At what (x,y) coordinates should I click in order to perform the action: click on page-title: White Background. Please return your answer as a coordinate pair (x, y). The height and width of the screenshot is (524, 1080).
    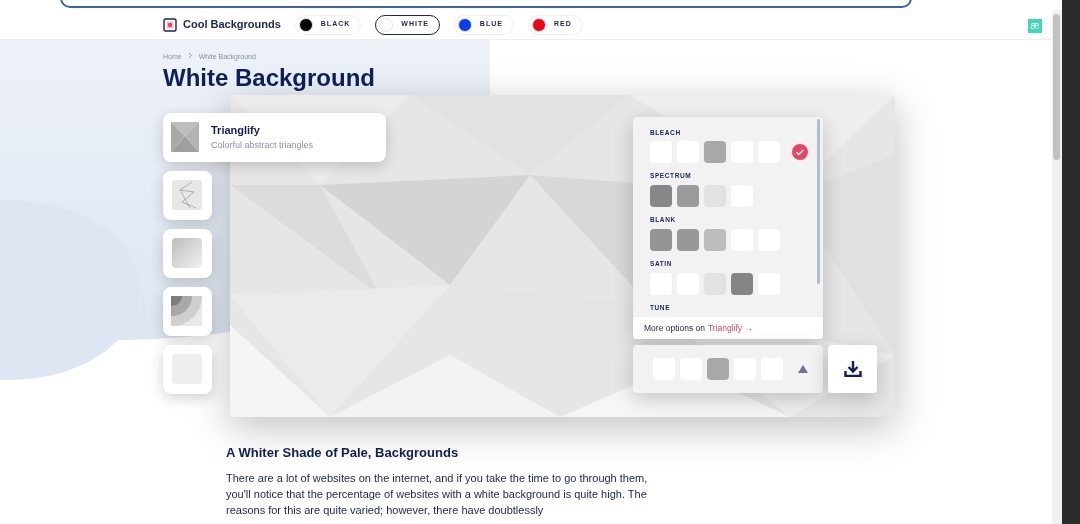
    Looking at the image, I should click on (269, 77).